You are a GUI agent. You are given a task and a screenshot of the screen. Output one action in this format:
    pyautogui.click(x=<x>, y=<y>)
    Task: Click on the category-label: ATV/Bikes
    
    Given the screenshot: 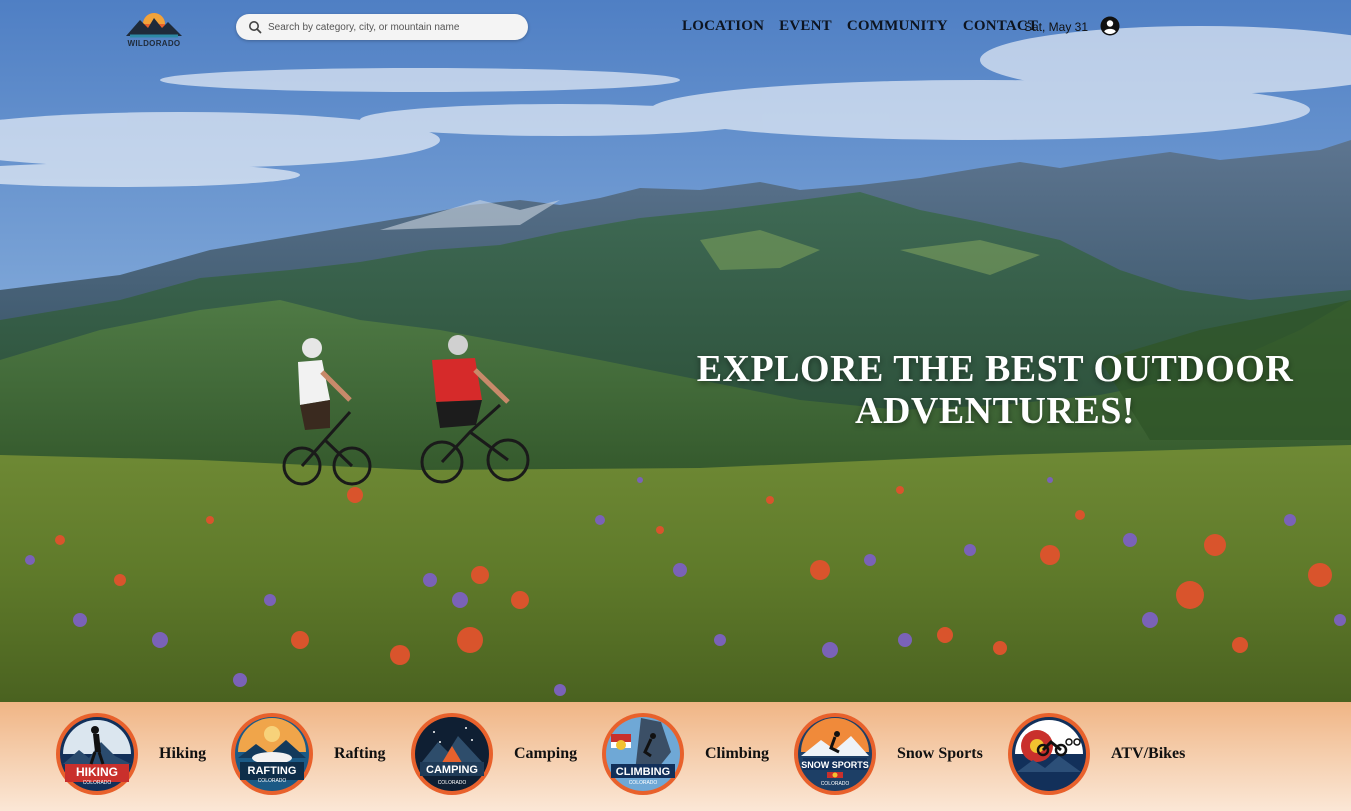 What is the action you would take?
    pyautogui.click(x=1148, y=753)
    